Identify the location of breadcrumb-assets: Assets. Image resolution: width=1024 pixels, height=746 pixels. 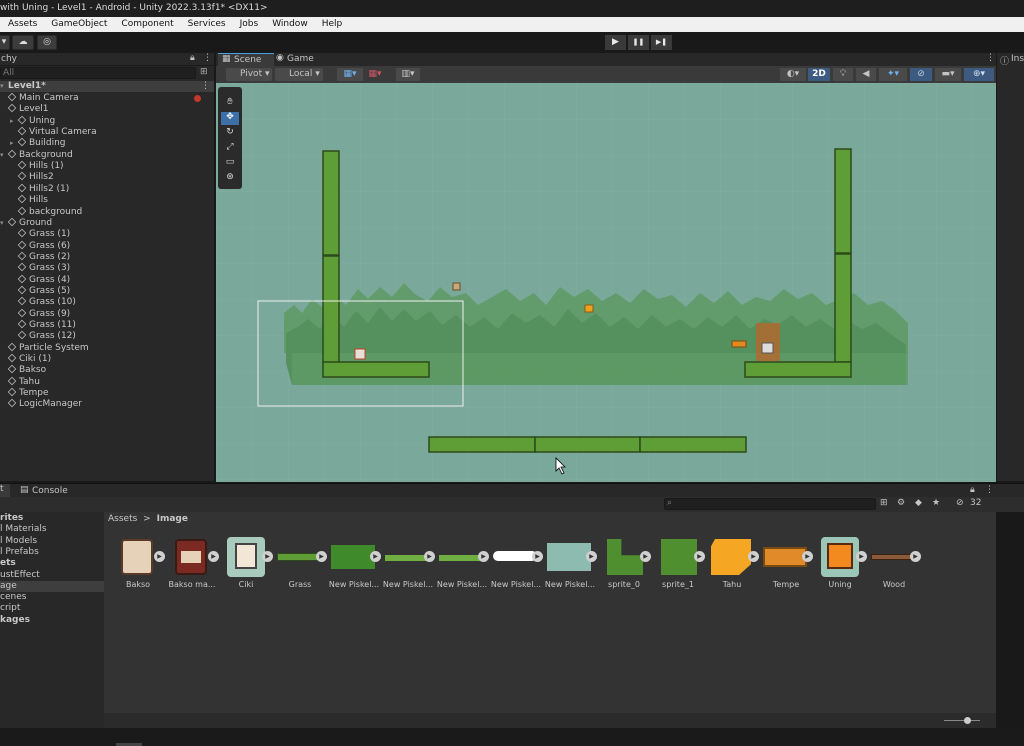
(122, 519).